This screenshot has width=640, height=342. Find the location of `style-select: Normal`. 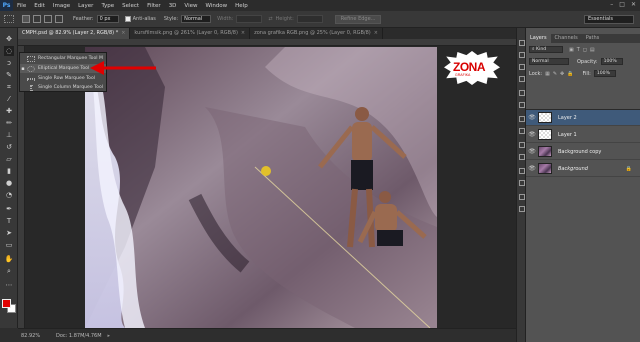

style-select: Normal is located at coordinates (196, 19).